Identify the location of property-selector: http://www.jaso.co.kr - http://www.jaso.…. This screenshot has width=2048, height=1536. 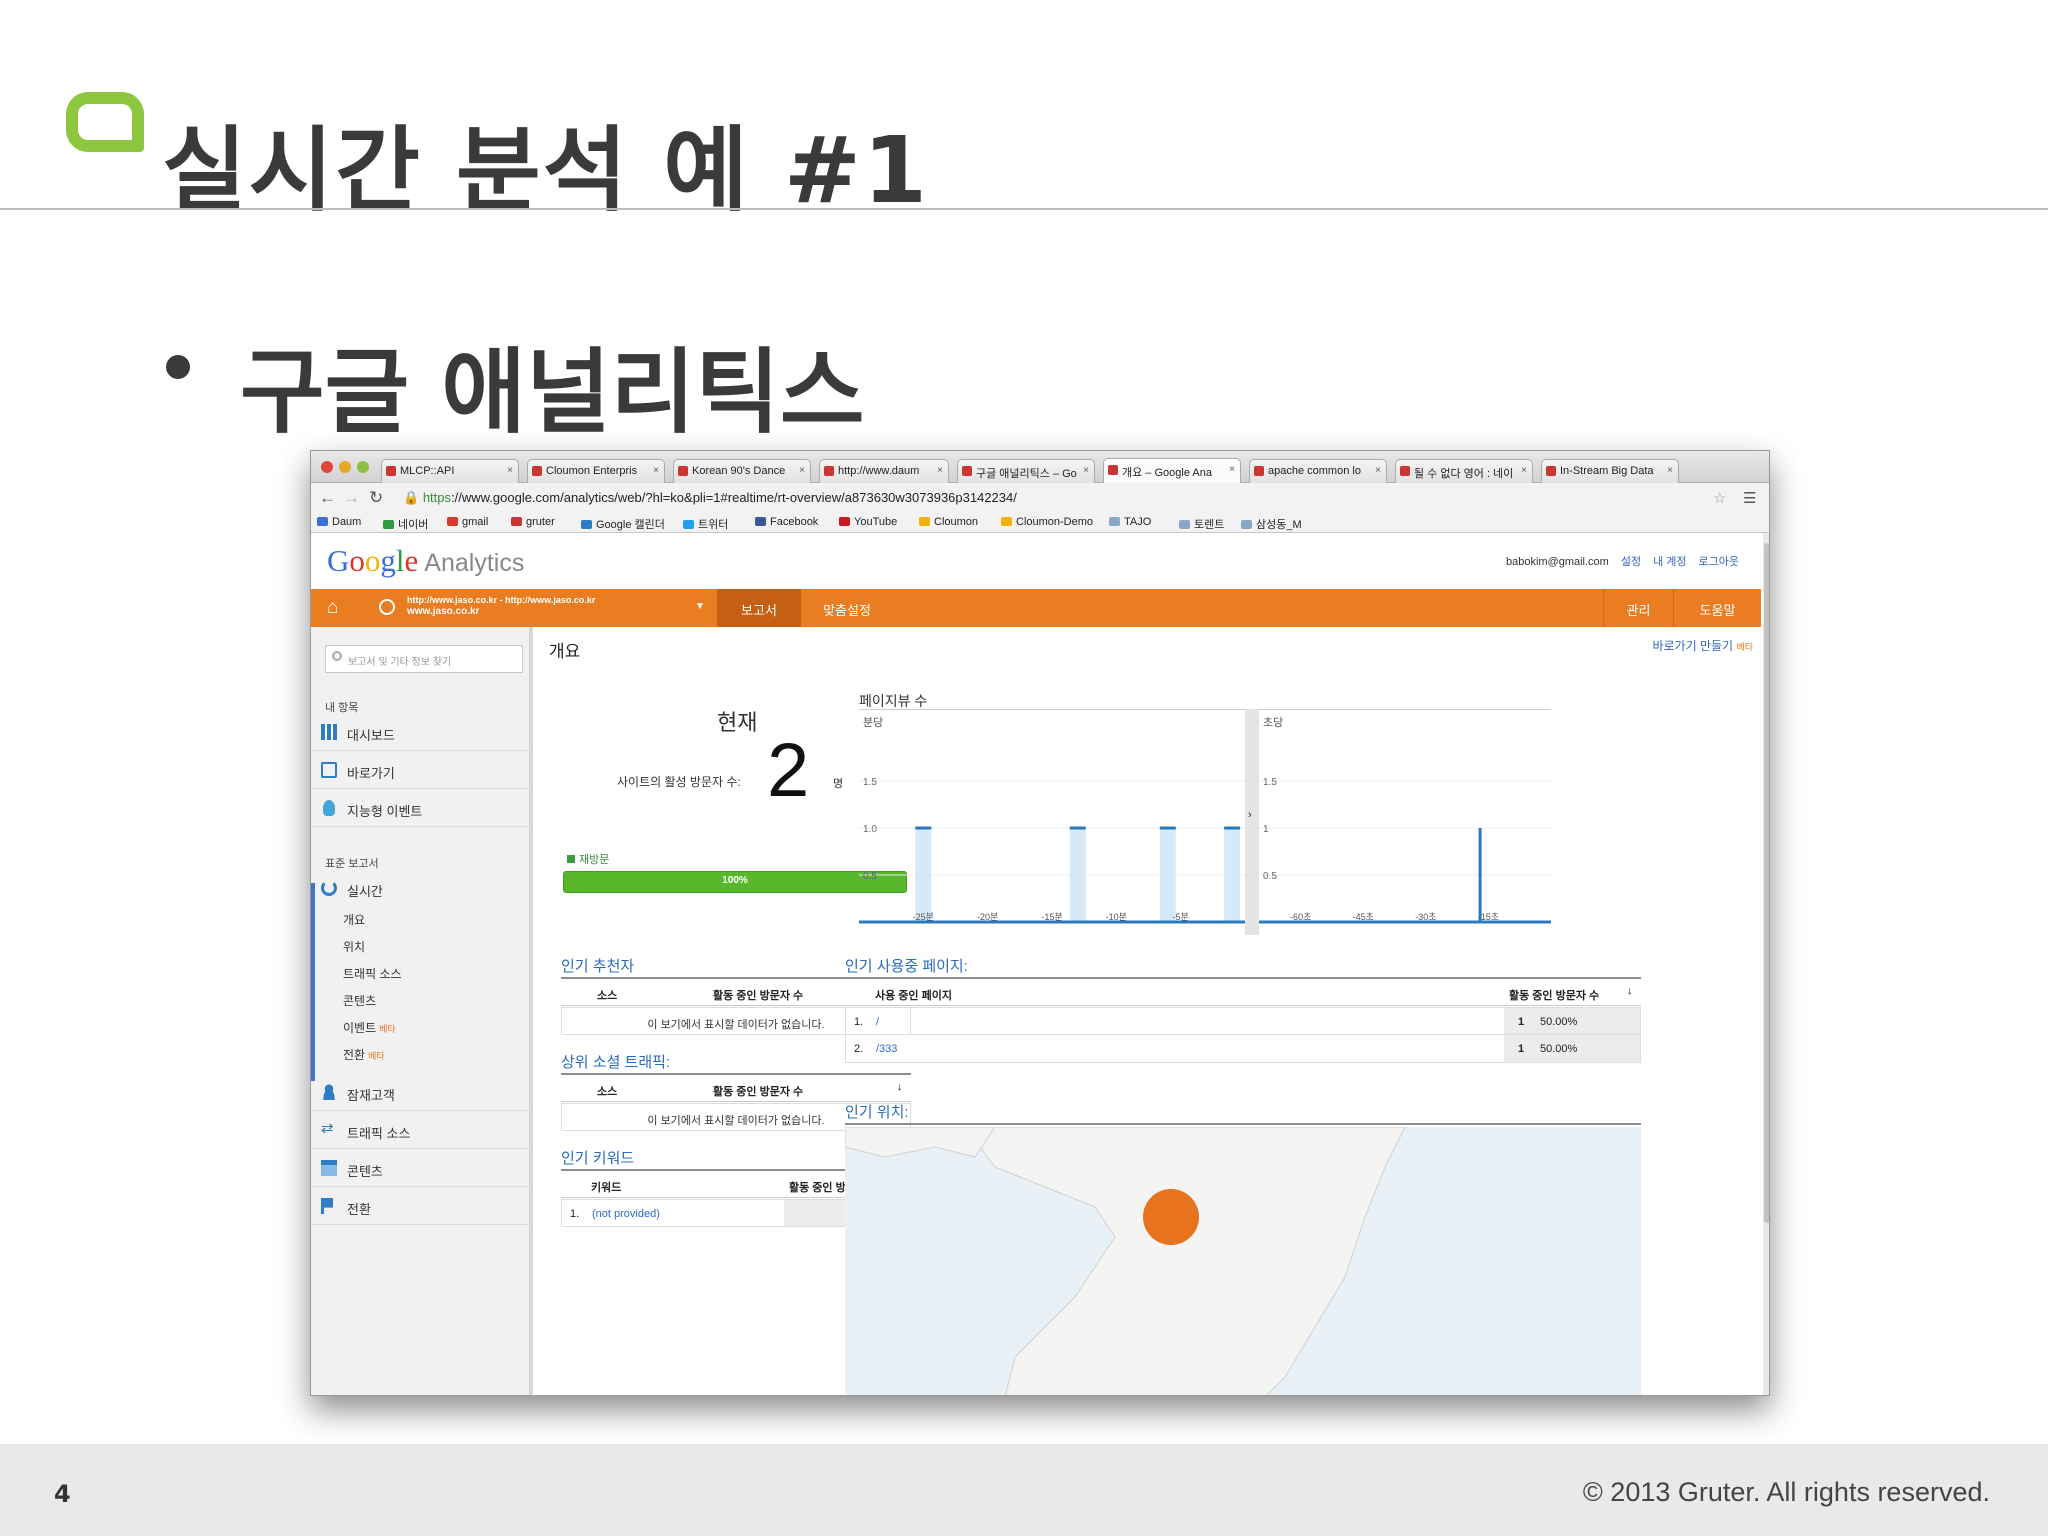
(501, 606).